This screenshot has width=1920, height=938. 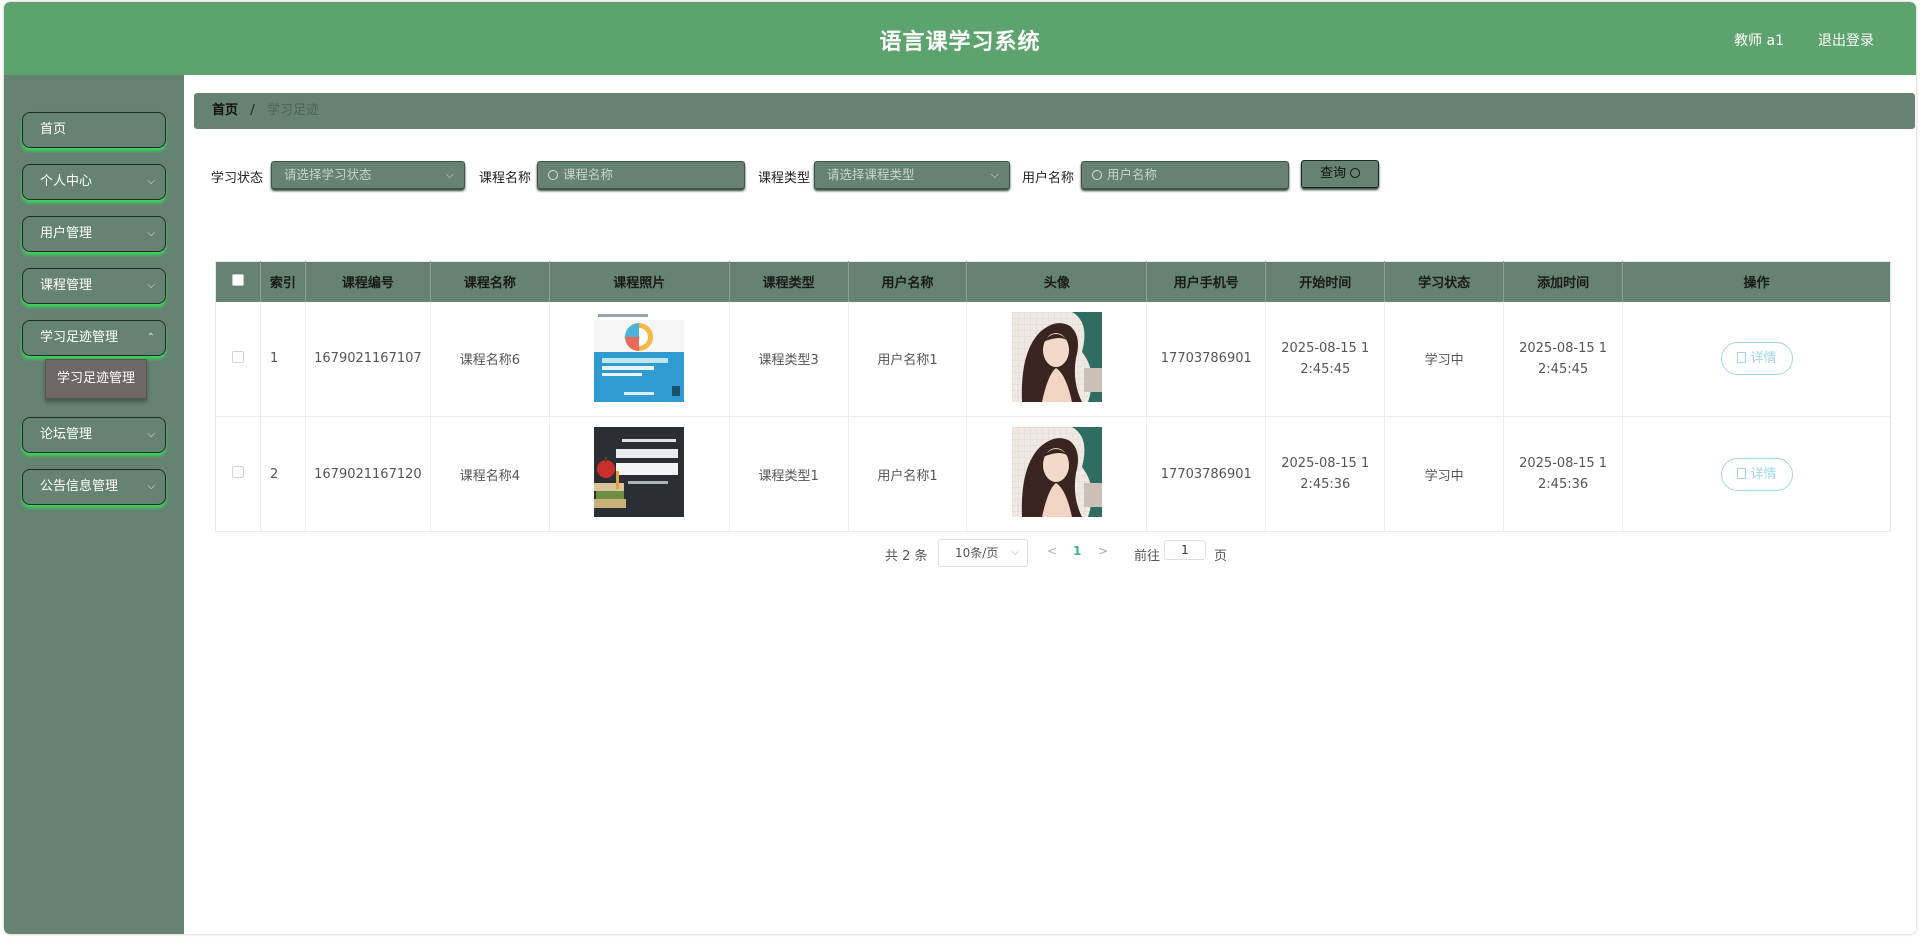 I want to click on query-button: 查询, so click(x=1340, y=174).